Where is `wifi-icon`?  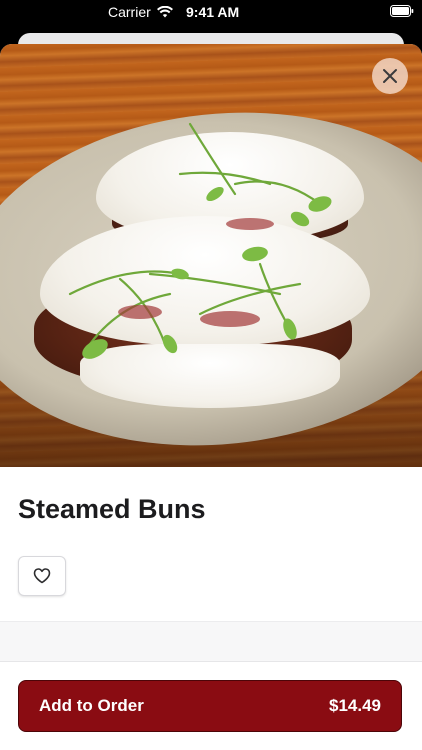 wifi-icon is located at coordinates (164, 12).